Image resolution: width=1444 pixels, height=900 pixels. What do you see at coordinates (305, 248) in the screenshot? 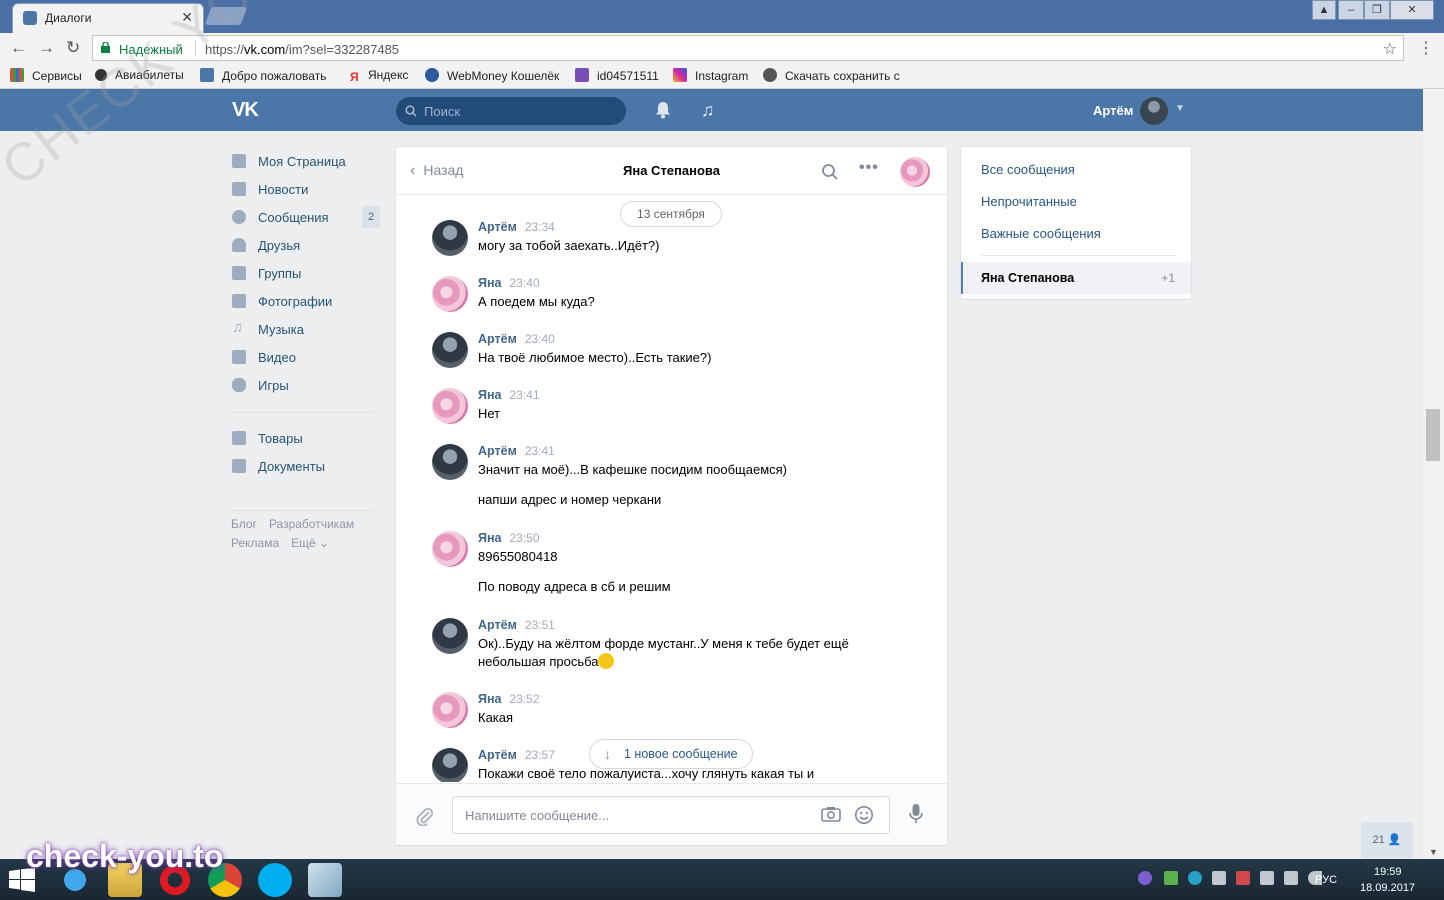
I see `sidebar-item-friends: Друзья` at bounding box center [305, 248].